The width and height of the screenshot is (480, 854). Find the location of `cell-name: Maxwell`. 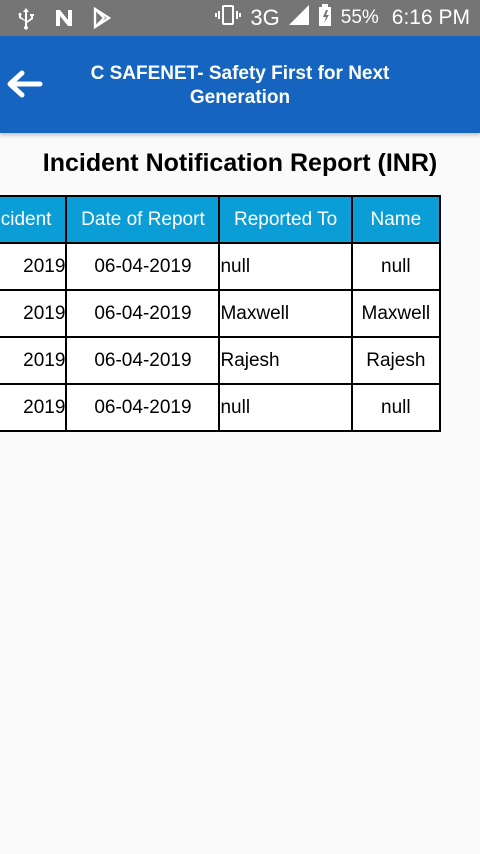

cell-name: Maxwell is located at coordinates (396, 313).